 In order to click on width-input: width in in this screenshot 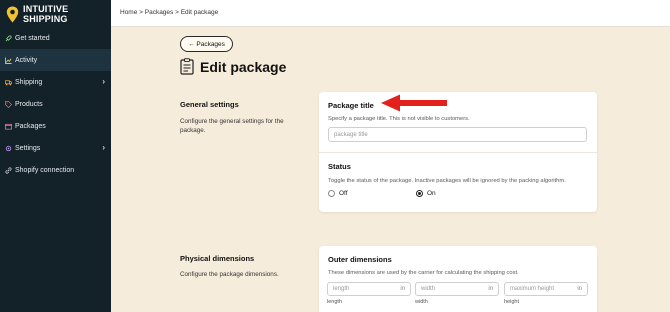, I will do `click(457, 289)`.